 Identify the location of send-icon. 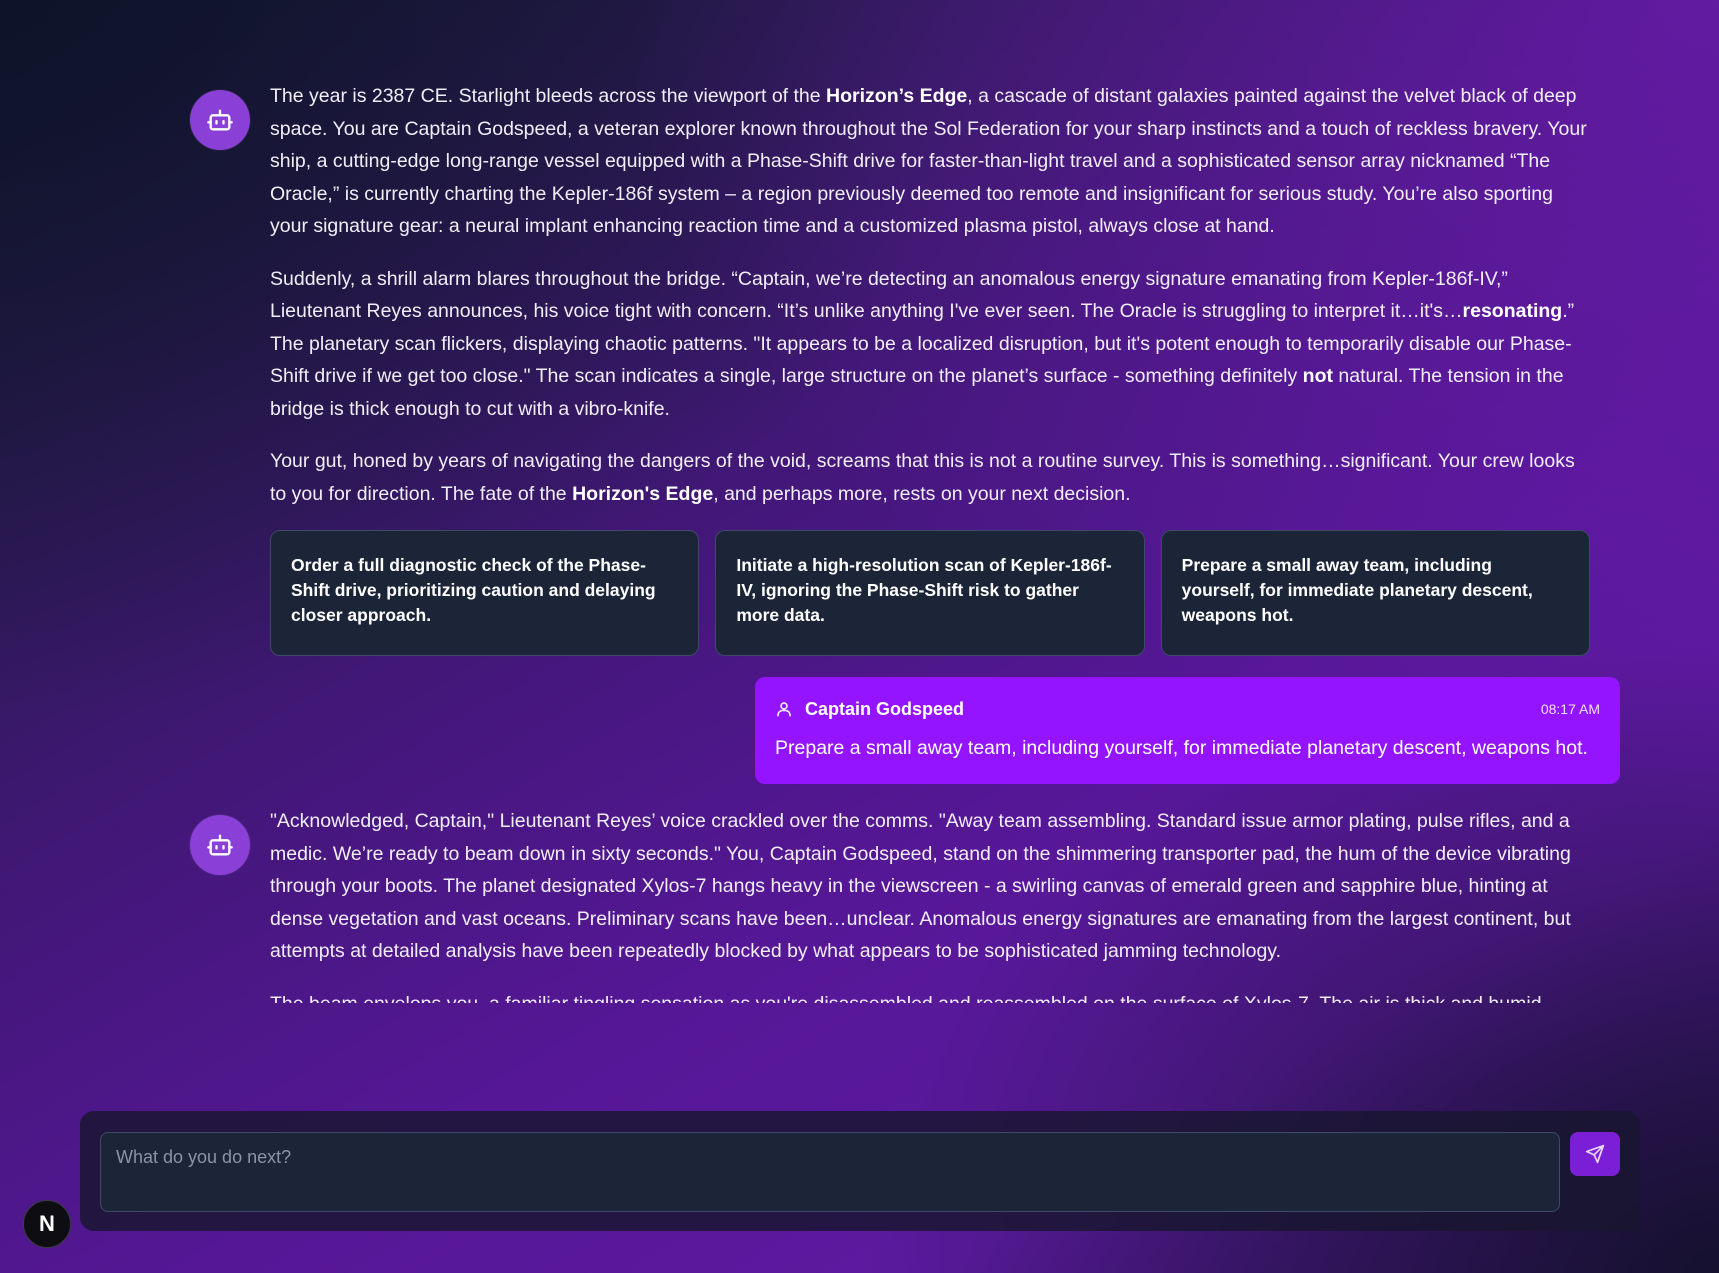
(1595, 1154).